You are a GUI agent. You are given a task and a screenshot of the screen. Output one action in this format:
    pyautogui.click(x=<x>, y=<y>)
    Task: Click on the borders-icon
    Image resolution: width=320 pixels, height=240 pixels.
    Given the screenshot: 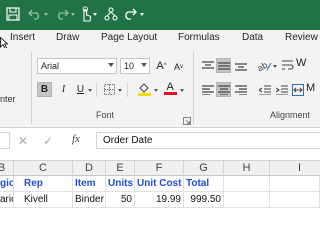 What is the action you would take?
    pyautogui.click(x=109, y=89)
    